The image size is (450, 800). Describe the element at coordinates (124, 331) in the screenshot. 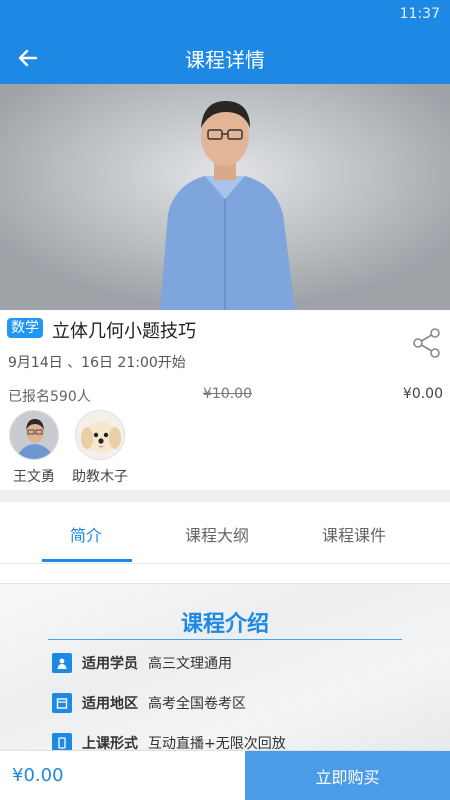

I see `course-title: 立体几何小题技巧` at that location.